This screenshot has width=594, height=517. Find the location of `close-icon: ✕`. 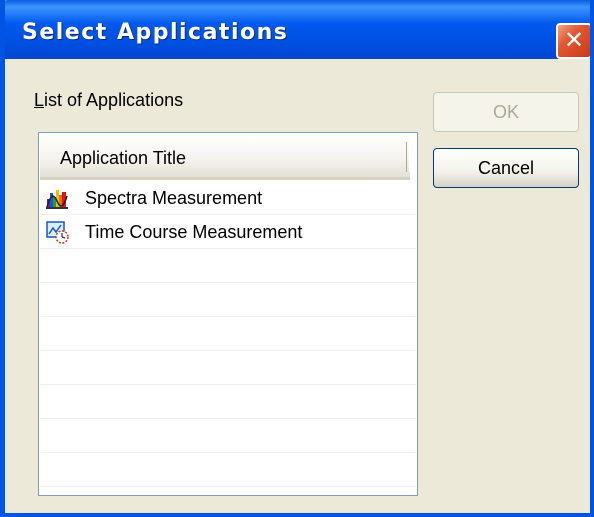

close-icon: ✕ is located at coordinates (574, 40).